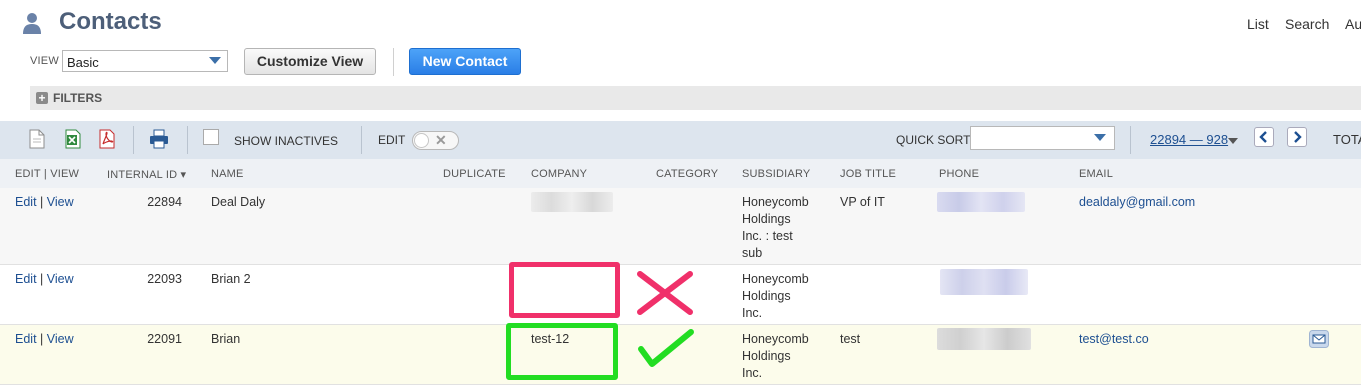  Describe the element at coordinates (776, 174) in the screenshot. I see `column-header-subsidiary: SUBSIDIARY` at that location.